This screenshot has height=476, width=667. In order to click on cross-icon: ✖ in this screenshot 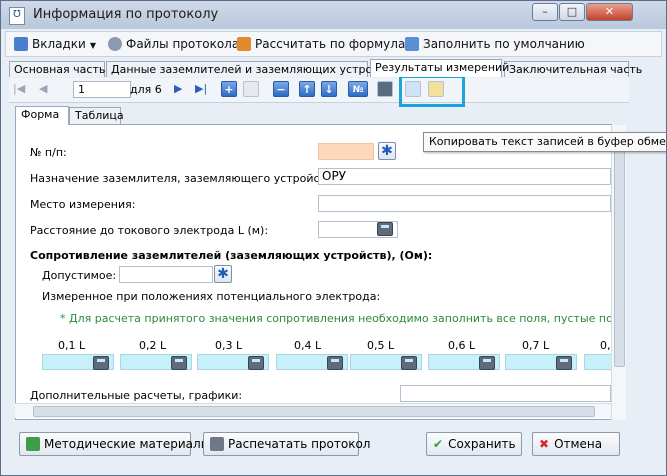, I will do `click(544, 444)`.